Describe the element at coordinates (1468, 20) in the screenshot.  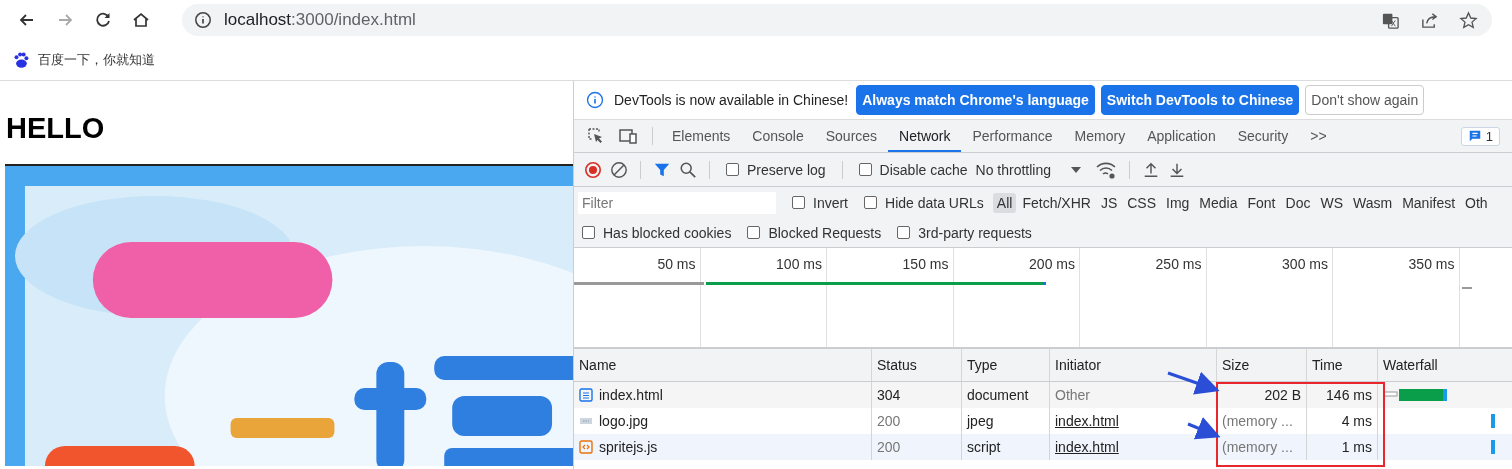
I see `star-icon` at that location.